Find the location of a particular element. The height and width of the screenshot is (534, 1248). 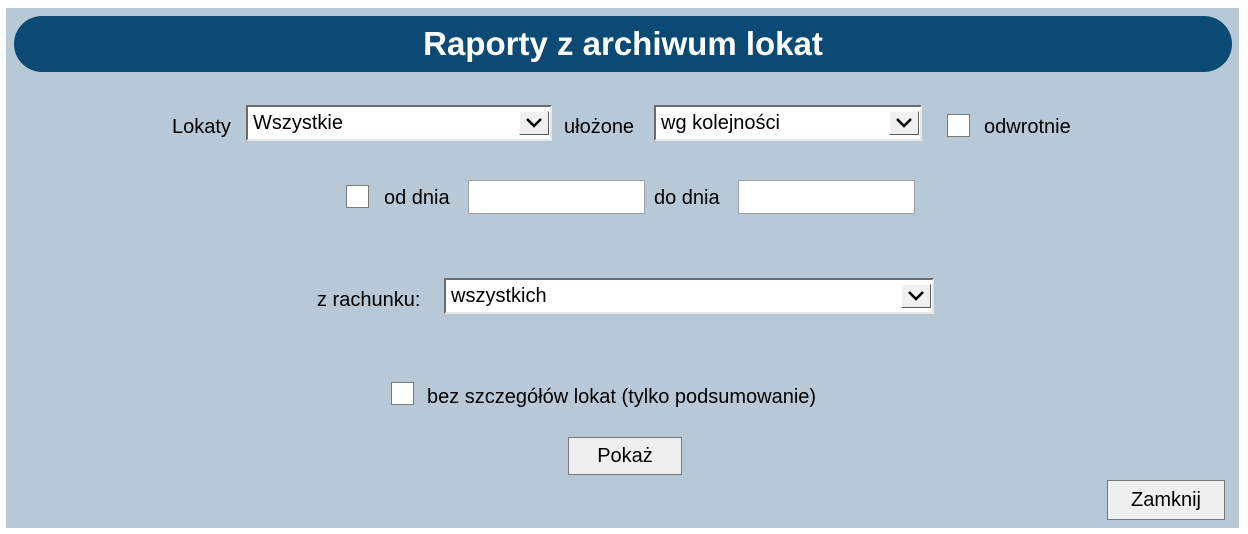

do-dnia-input is located at coordinates (826, 197).